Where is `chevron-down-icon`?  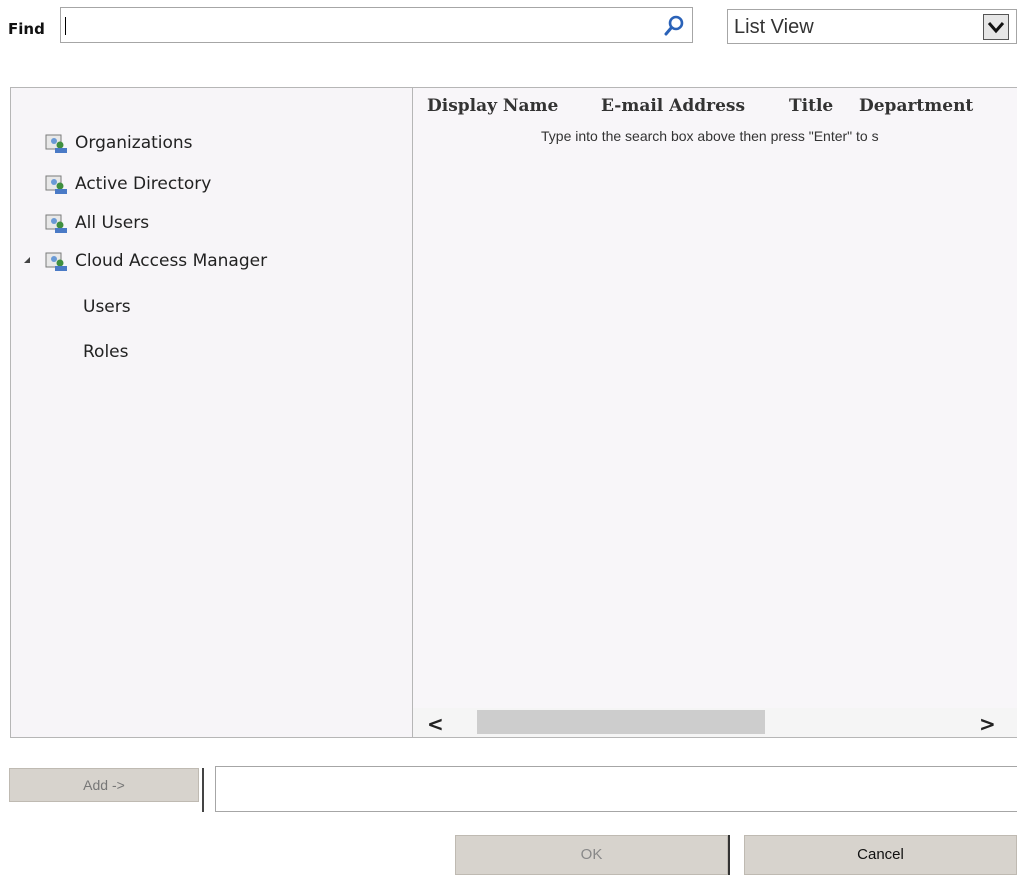
chevron-down-icon is located at coordinates (996, 27).